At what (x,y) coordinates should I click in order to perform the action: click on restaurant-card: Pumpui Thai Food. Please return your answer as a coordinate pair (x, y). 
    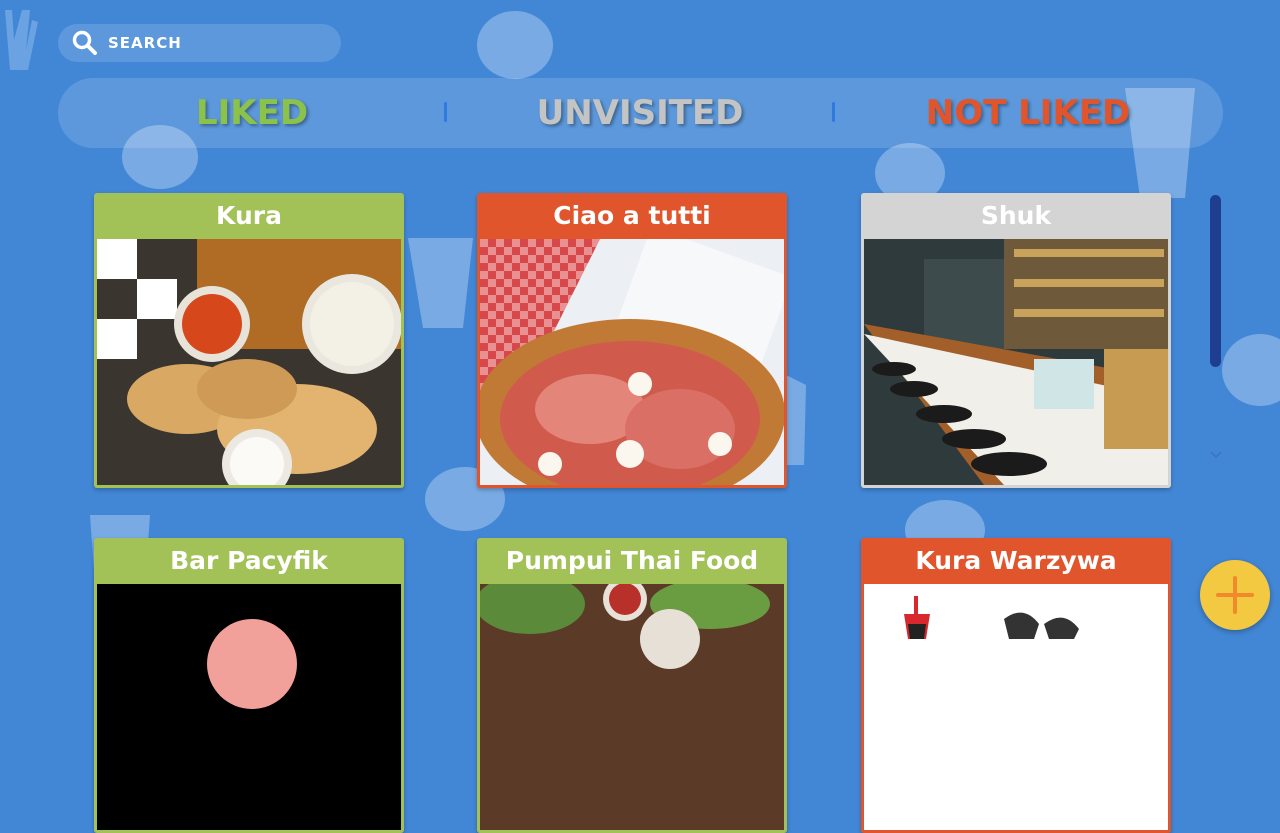
    Looking at the image, I should click on (632, 685).